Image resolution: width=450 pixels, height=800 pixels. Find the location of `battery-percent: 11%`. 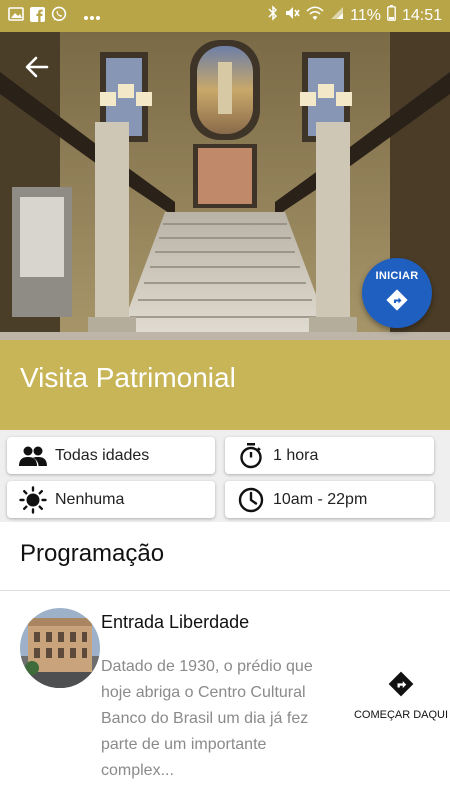

battery-percent: 11% is located at coordinates (365, 15).